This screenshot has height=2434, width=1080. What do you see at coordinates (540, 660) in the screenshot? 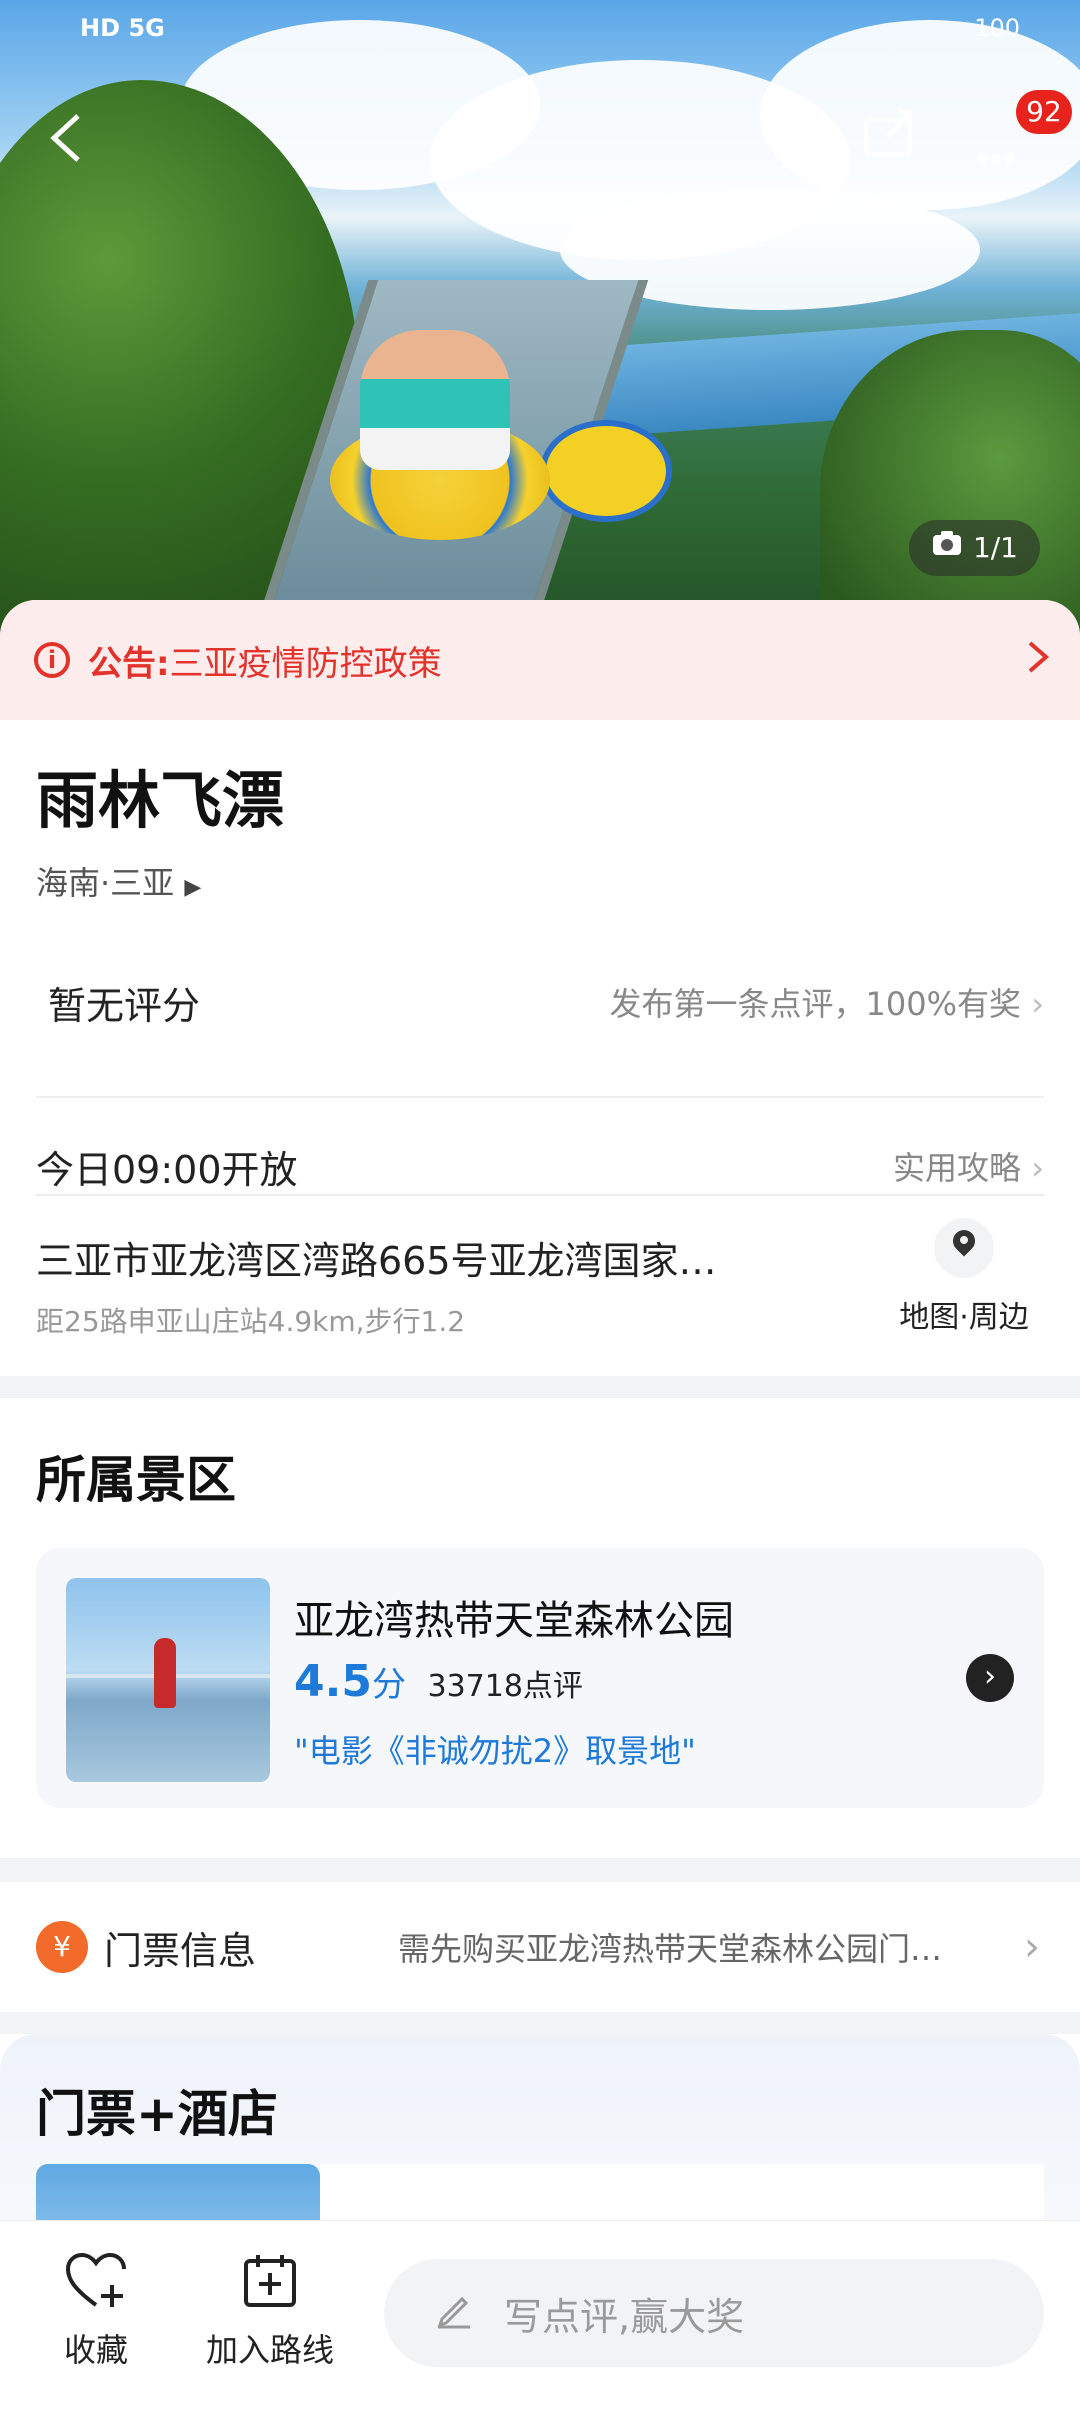
I see `announcement-bar: i 公告: 三亚疫情防控政策` at bounding box center [540, 660].